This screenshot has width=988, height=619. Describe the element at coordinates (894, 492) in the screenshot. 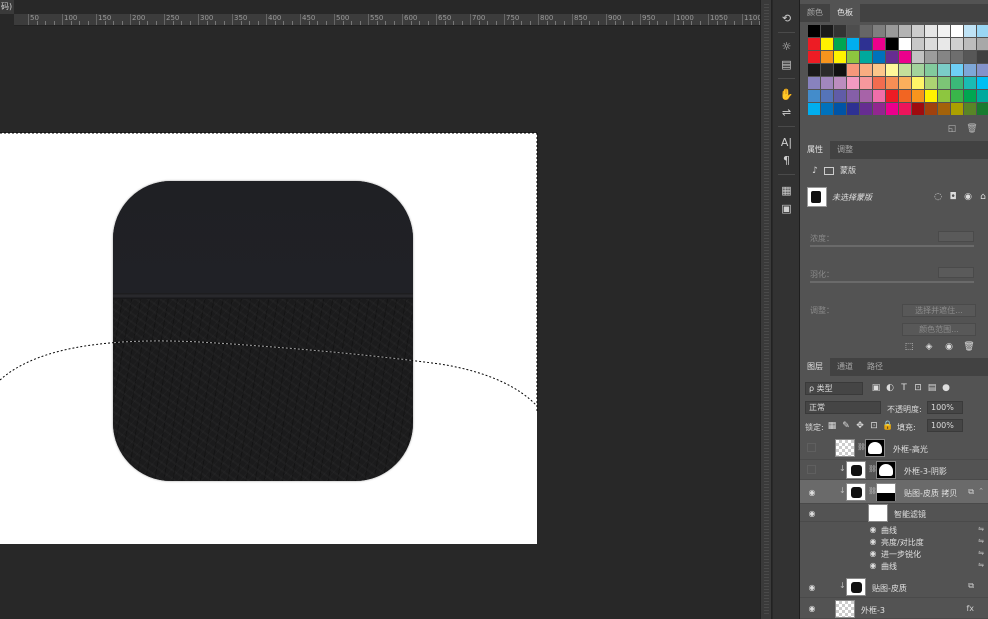

I see `layer-row: ◉ ↓ ⛓ 贴图-皮质 拷贝 ⧉ ⌃` at that location.